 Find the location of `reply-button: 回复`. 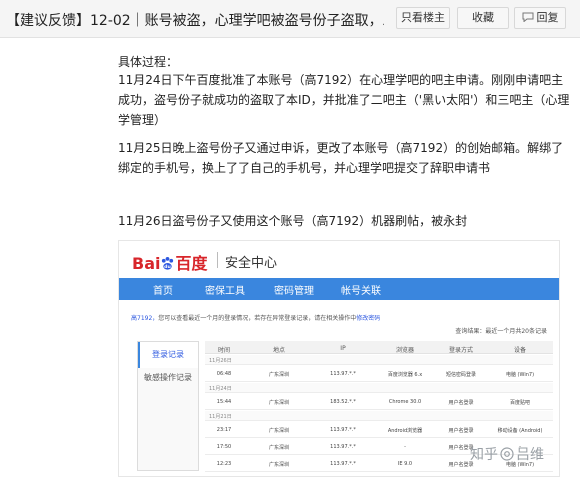

reply-button: 回复 is located at coordinates (540, 18).